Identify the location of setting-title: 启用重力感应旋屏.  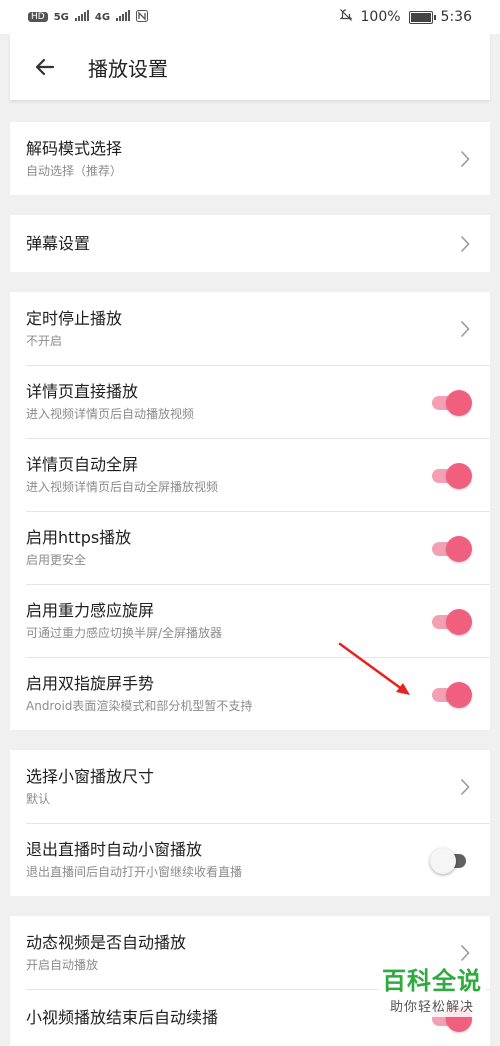
(90, 610).